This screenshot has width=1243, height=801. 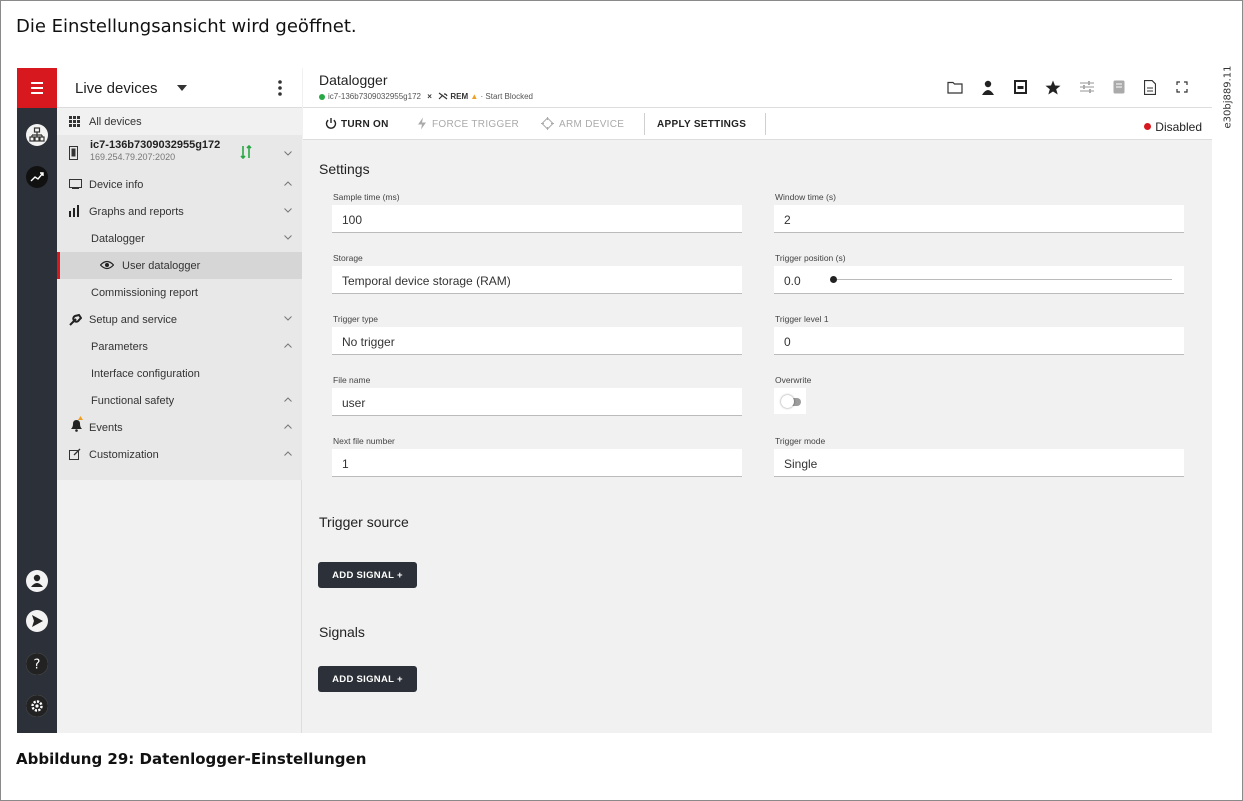 I want to click on sample-time-input: 100, so click(x=537, y=219).